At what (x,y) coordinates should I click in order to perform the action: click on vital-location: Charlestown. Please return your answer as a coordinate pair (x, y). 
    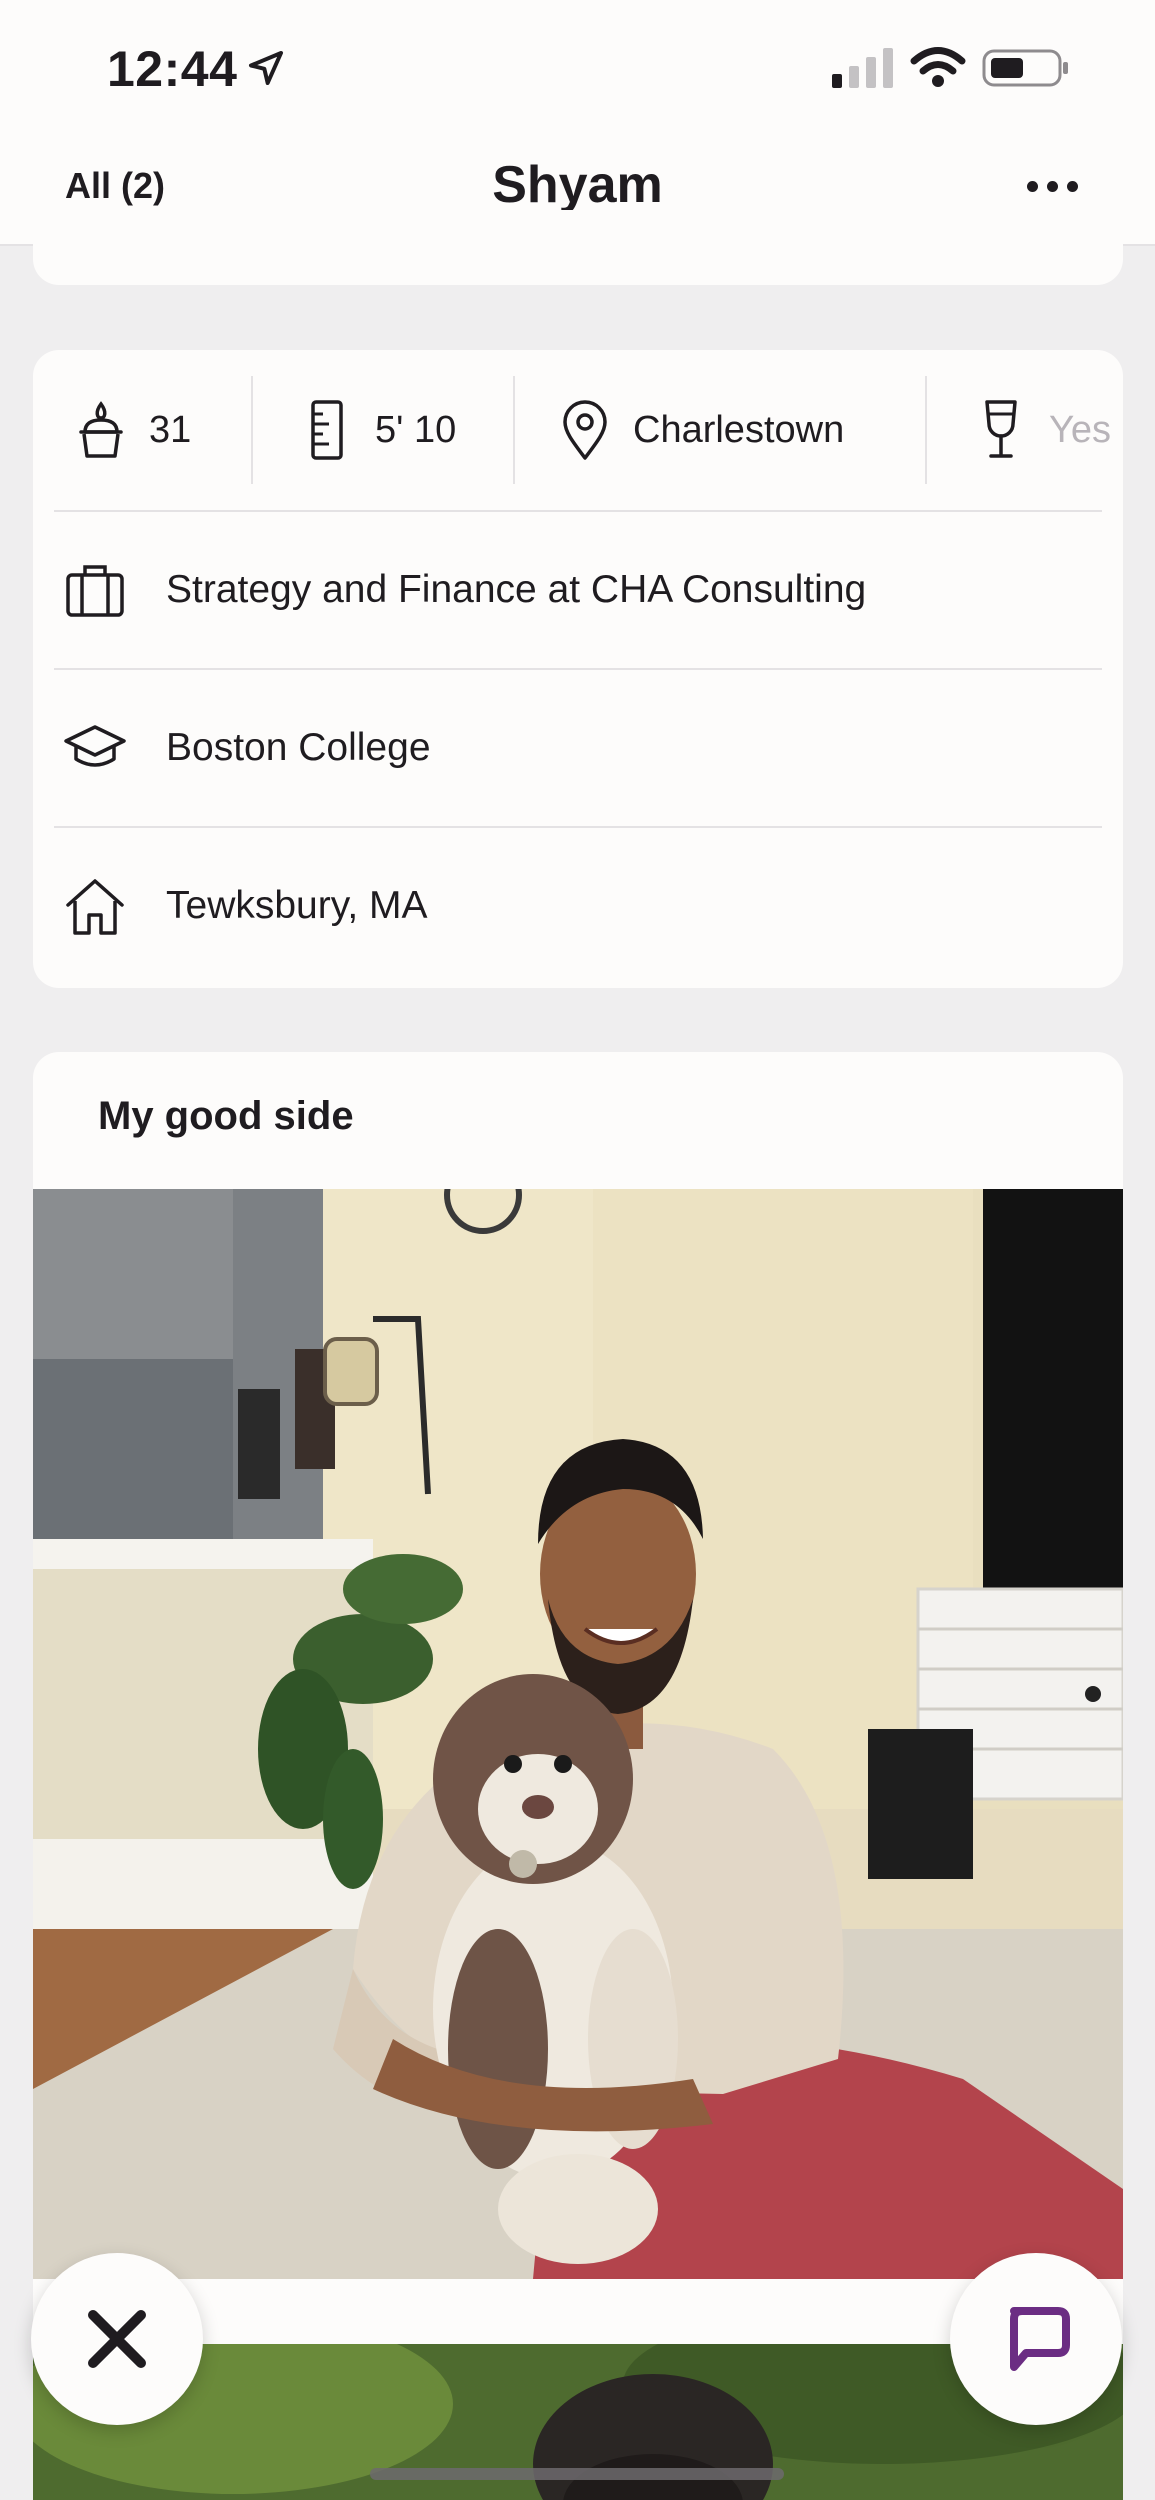
    Looking at the image, I should click on (719, 430).